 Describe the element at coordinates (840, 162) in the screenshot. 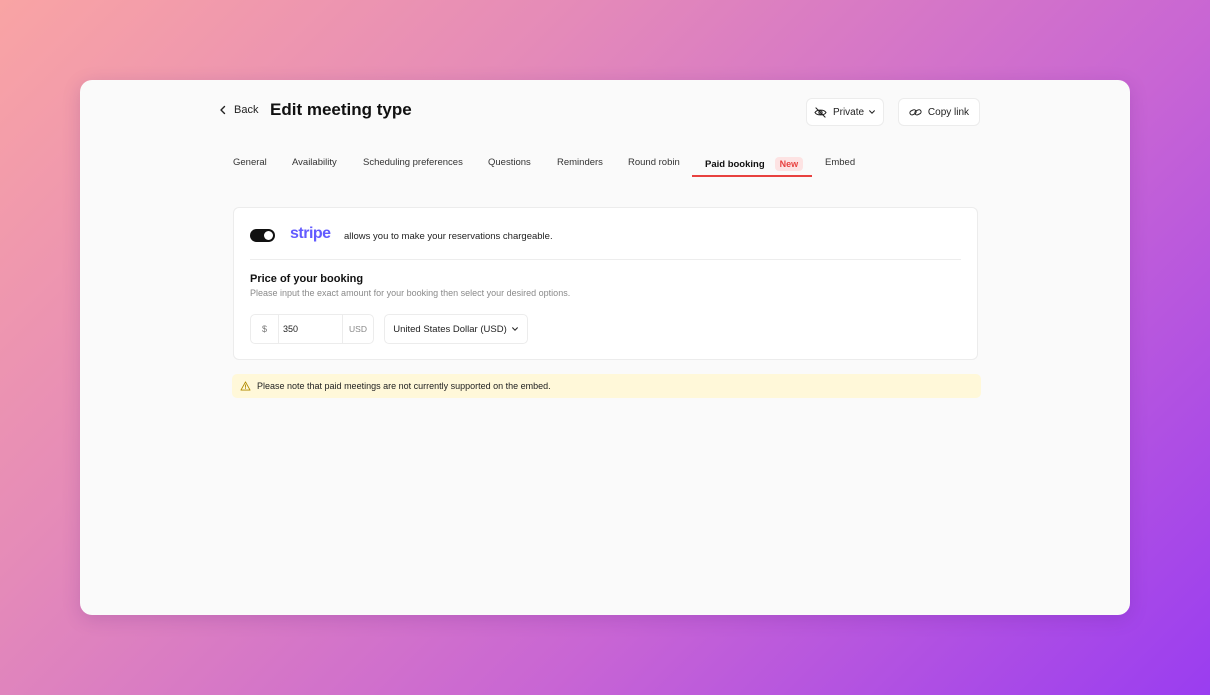

I see `tab-embed: Embed` at that location.